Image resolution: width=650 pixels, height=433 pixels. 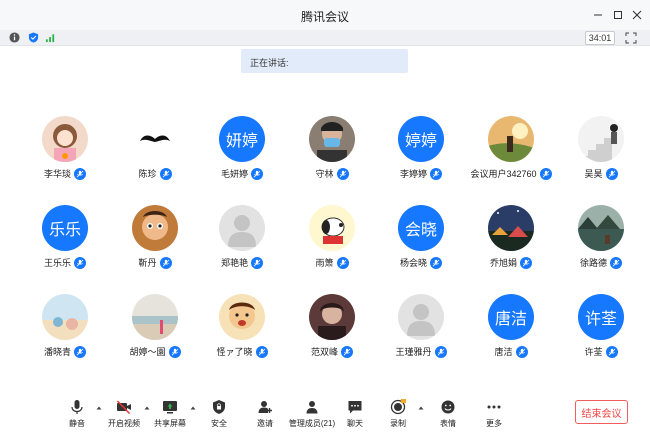 What do you see at coordinates (234, 352) in the screenshot?
I see `participant-name: 怪ァ了晓` at bounding box center [234, 352].